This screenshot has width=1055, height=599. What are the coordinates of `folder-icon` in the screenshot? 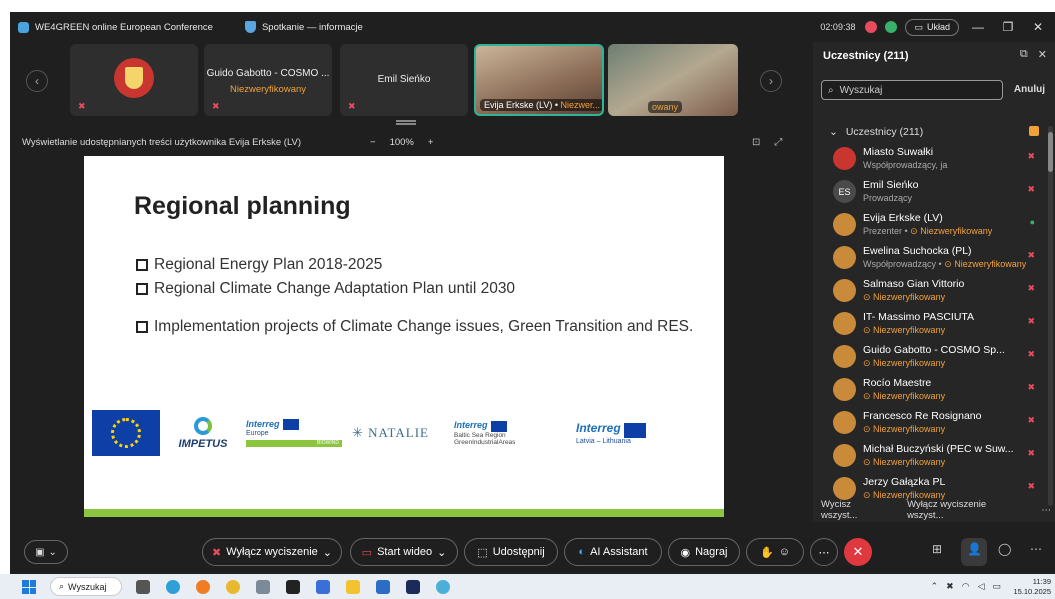 It's located at (353, 587).